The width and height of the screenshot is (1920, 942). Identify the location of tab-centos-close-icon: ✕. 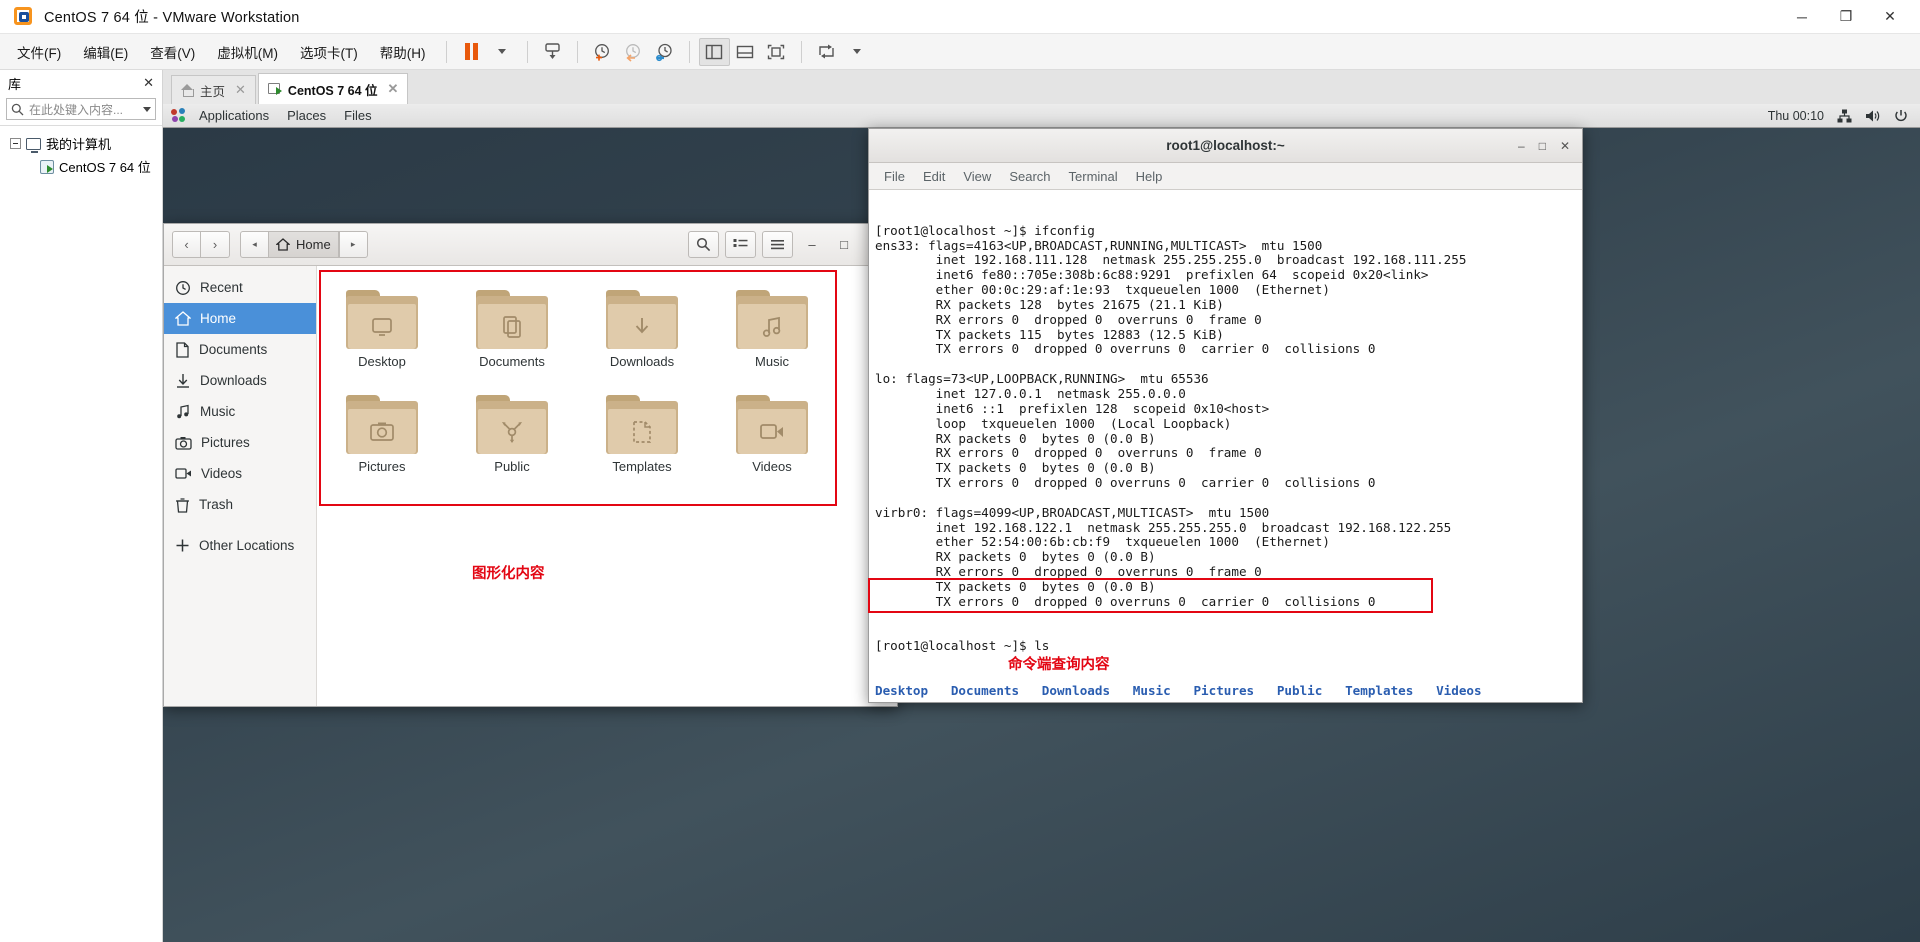
(393, 89).